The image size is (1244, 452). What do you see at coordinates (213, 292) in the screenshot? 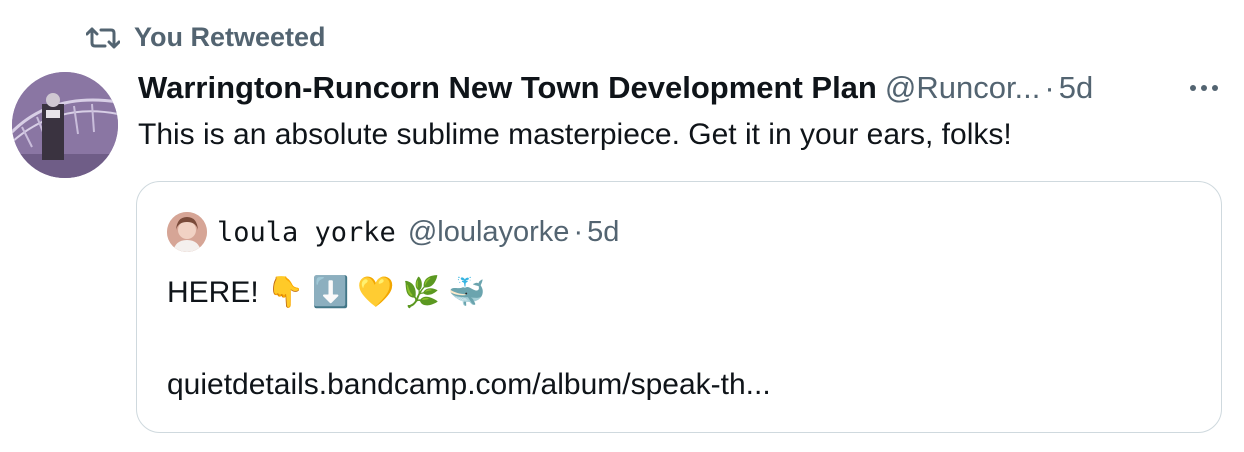
I see `quote-text-prefix: HERE!` at bounding box center [213, 292].